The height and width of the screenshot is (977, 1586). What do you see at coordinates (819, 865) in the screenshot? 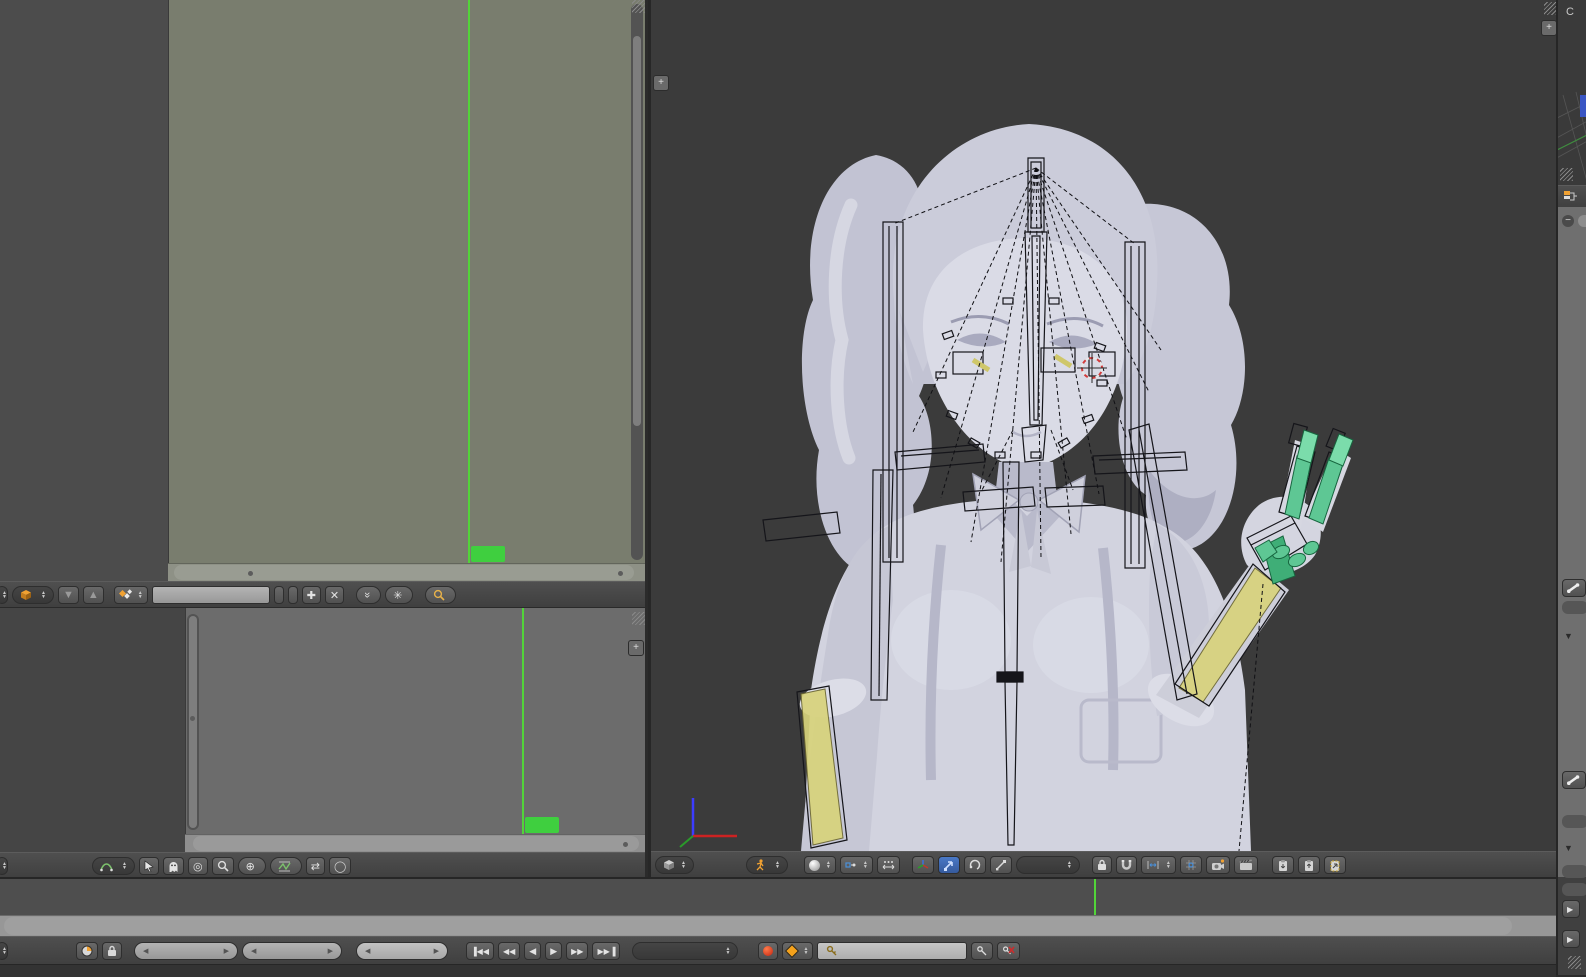
I see `shading-dropdown: ▲ ▼` at bounding box center [819, 865].